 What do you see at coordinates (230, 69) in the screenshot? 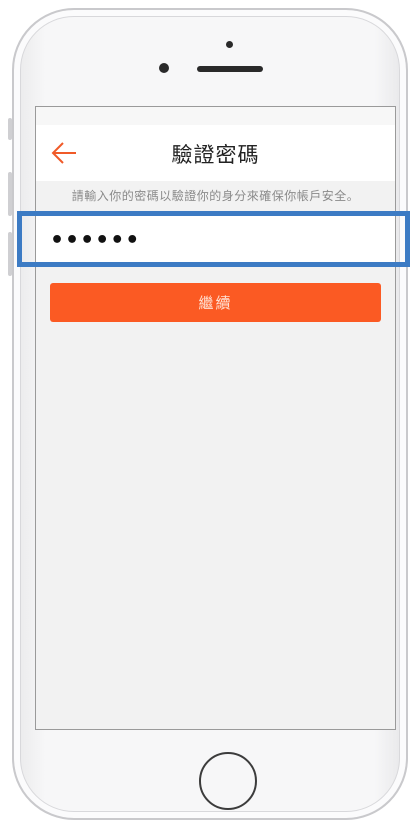
I see `earpiece-speaker` at bounding box center [230, 69].